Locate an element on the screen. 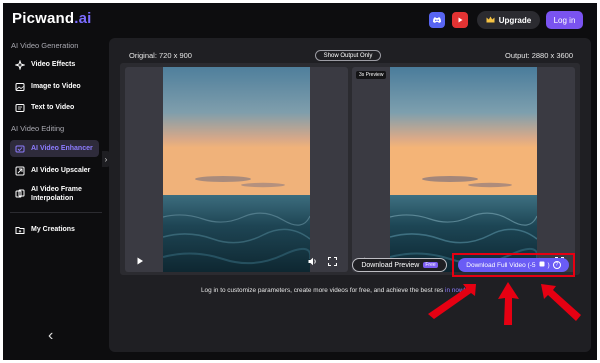 This screenshot has width=600, height=363. brand-logo: Picwand.ai is located at coordinates (52, 18).